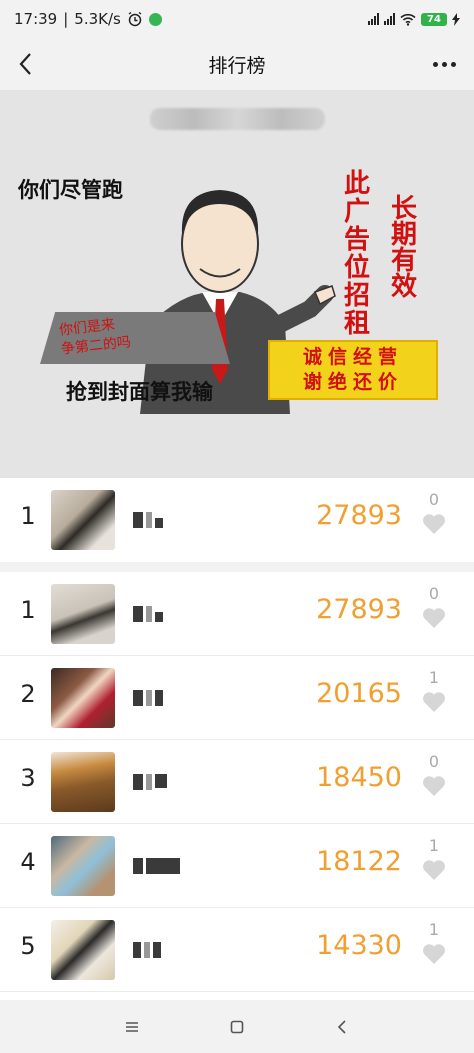  I want to click on banner-text-cover: 抢到封面算我输, so click(139, 392).